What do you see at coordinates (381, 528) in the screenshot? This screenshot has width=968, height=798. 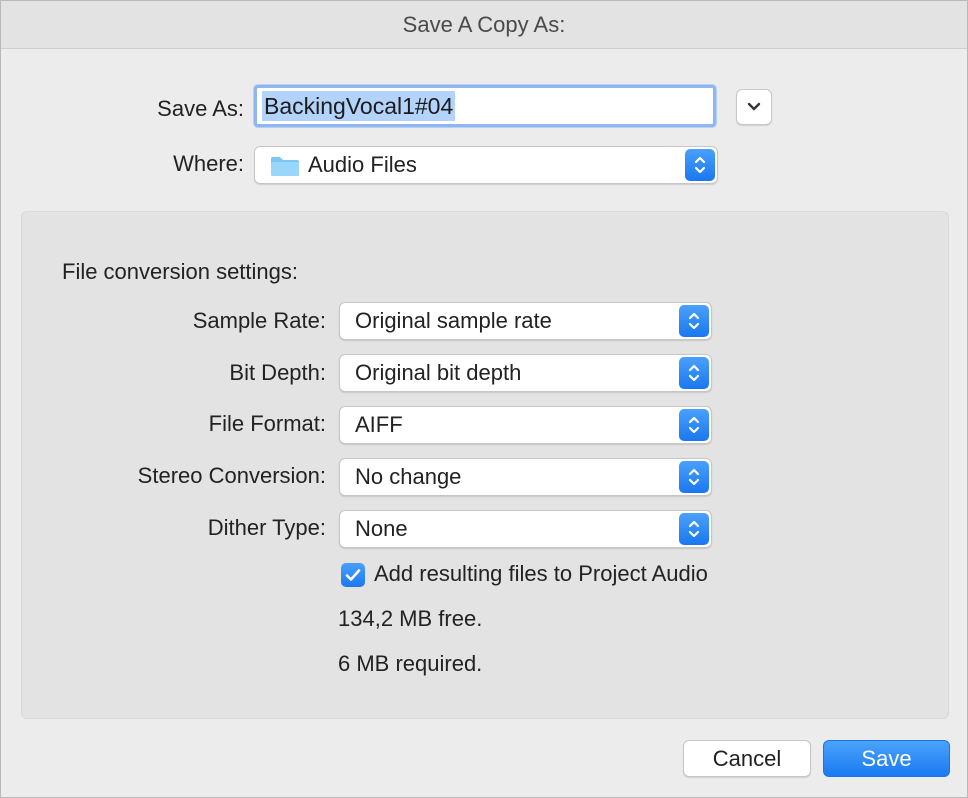 I see `dither-type-value: None` at bounding box center [381, 528].